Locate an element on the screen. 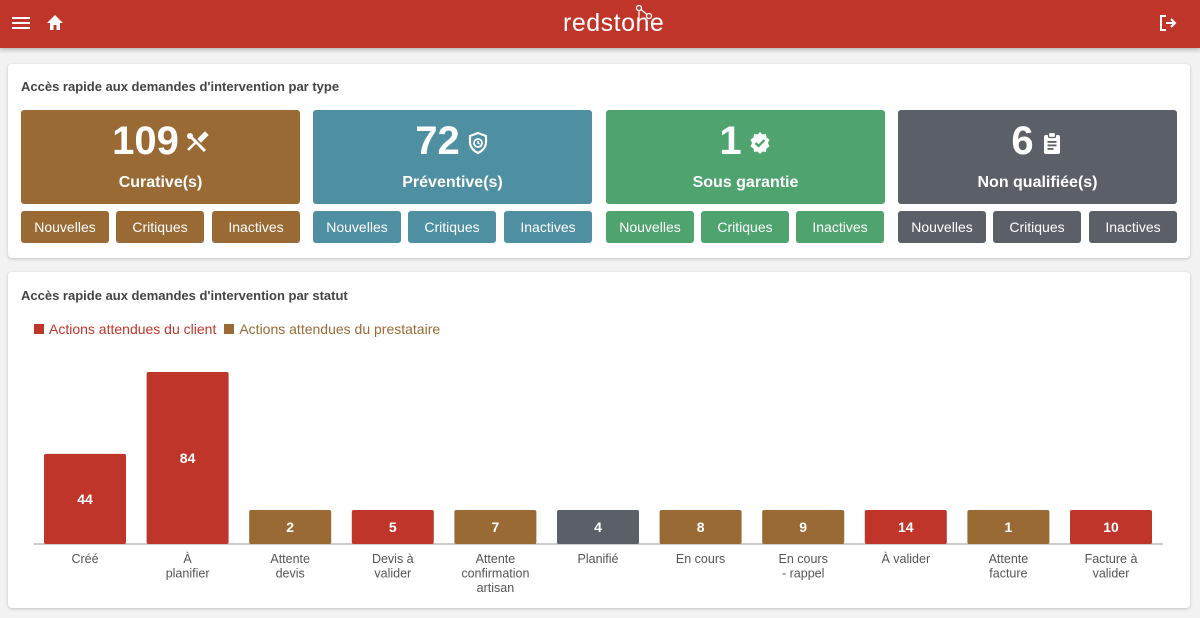  tile-count: 6 is located at coordinates (1022, 141).